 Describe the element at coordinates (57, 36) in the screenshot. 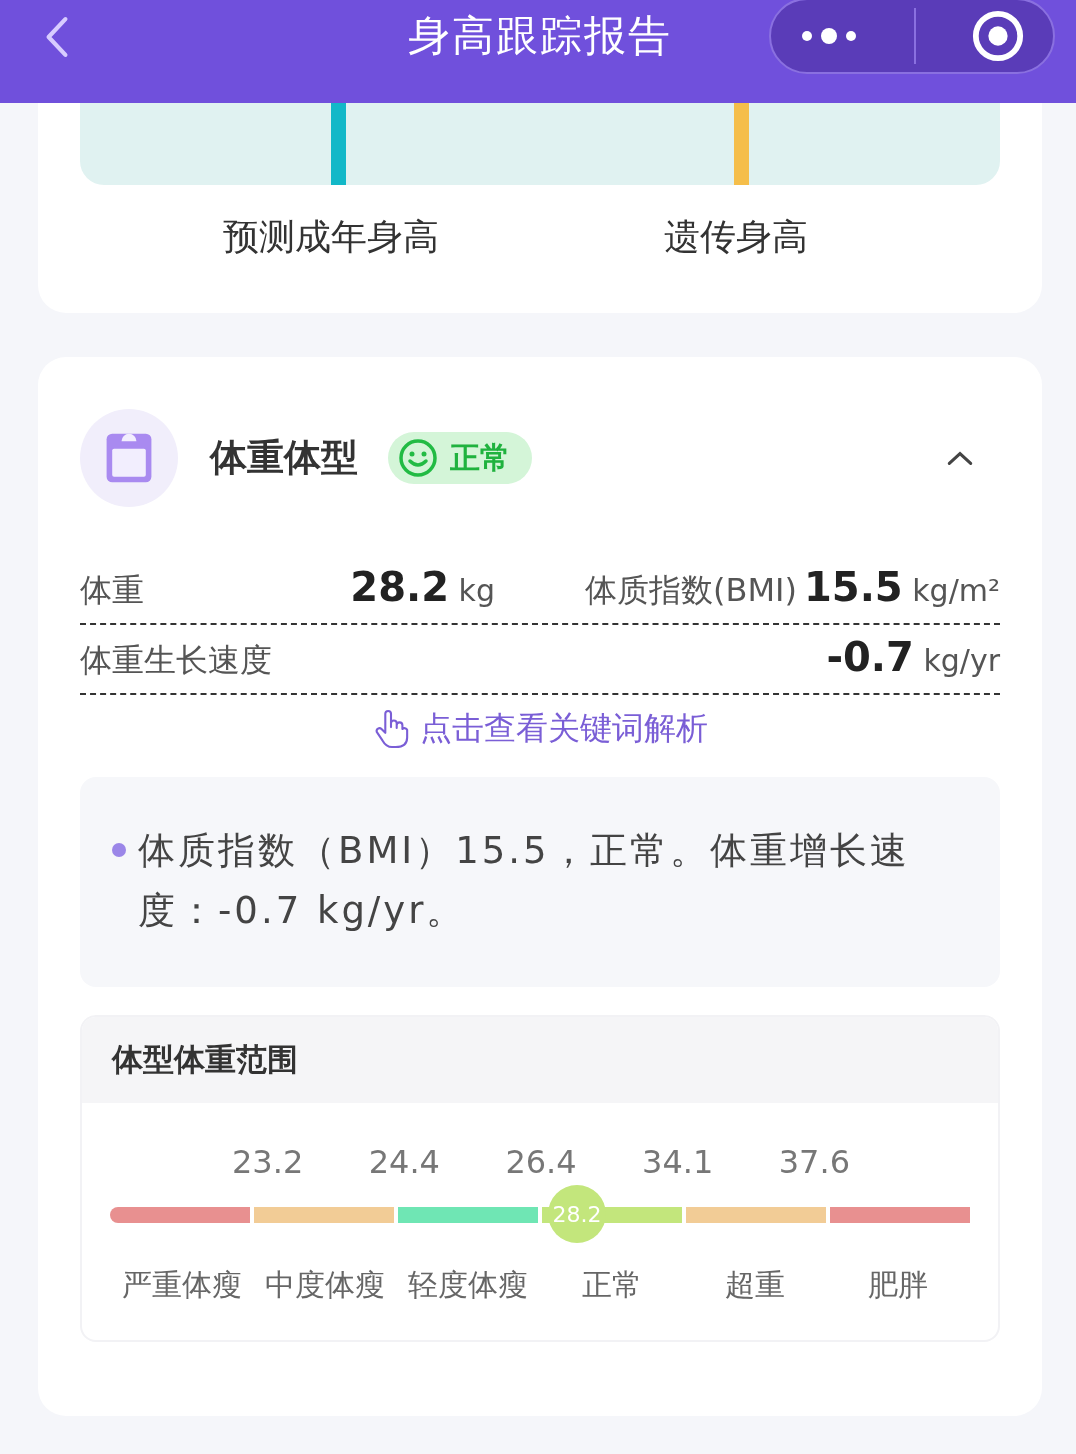

I see `back-icon` at that location.